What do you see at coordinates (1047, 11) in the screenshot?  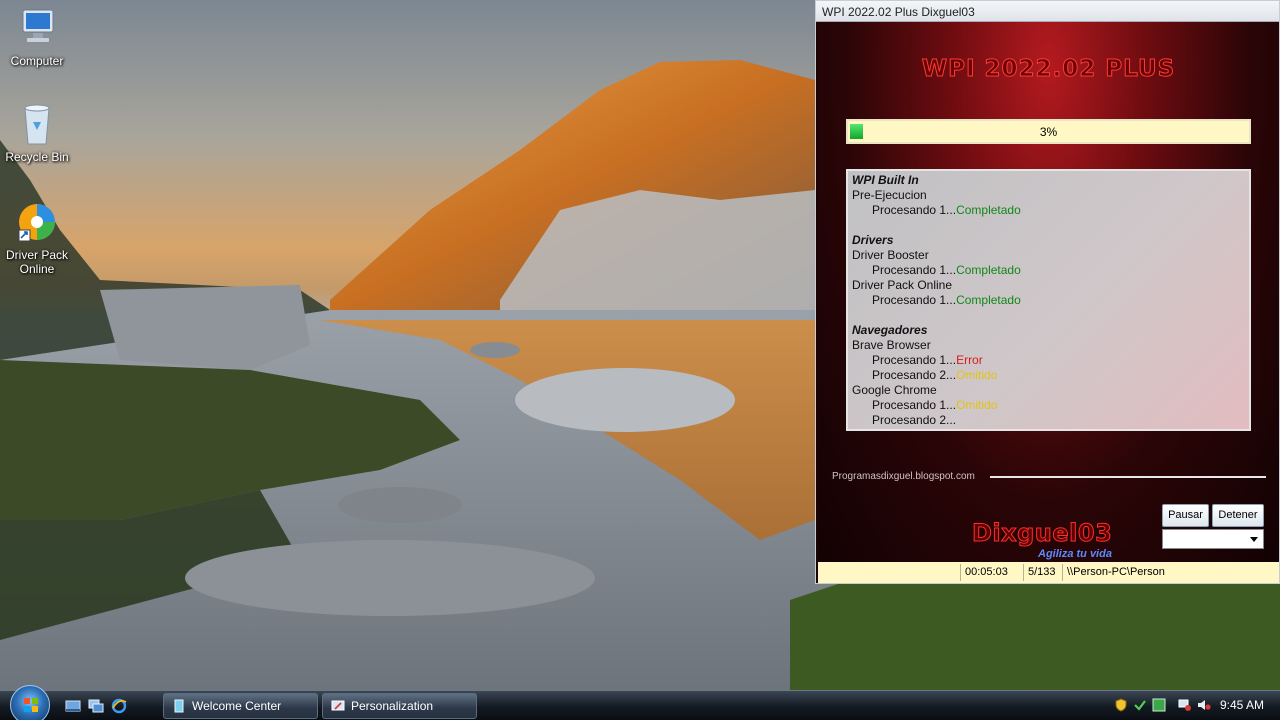 I see `window-title: WPI 2022.02 Plus Dixguel03` at bounding box center [1047, 11].